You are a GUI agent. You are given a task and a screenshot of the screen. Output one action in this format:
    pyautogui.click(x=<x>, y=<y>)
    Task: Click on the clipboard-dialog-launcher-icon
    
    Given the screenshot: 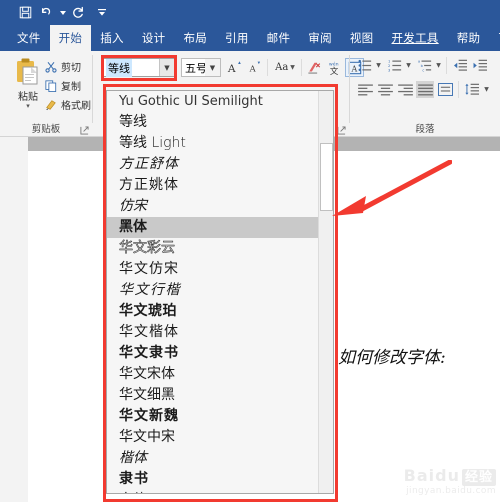 What is the action you would take?
    pyautogui.click(x=84, y=130)
    